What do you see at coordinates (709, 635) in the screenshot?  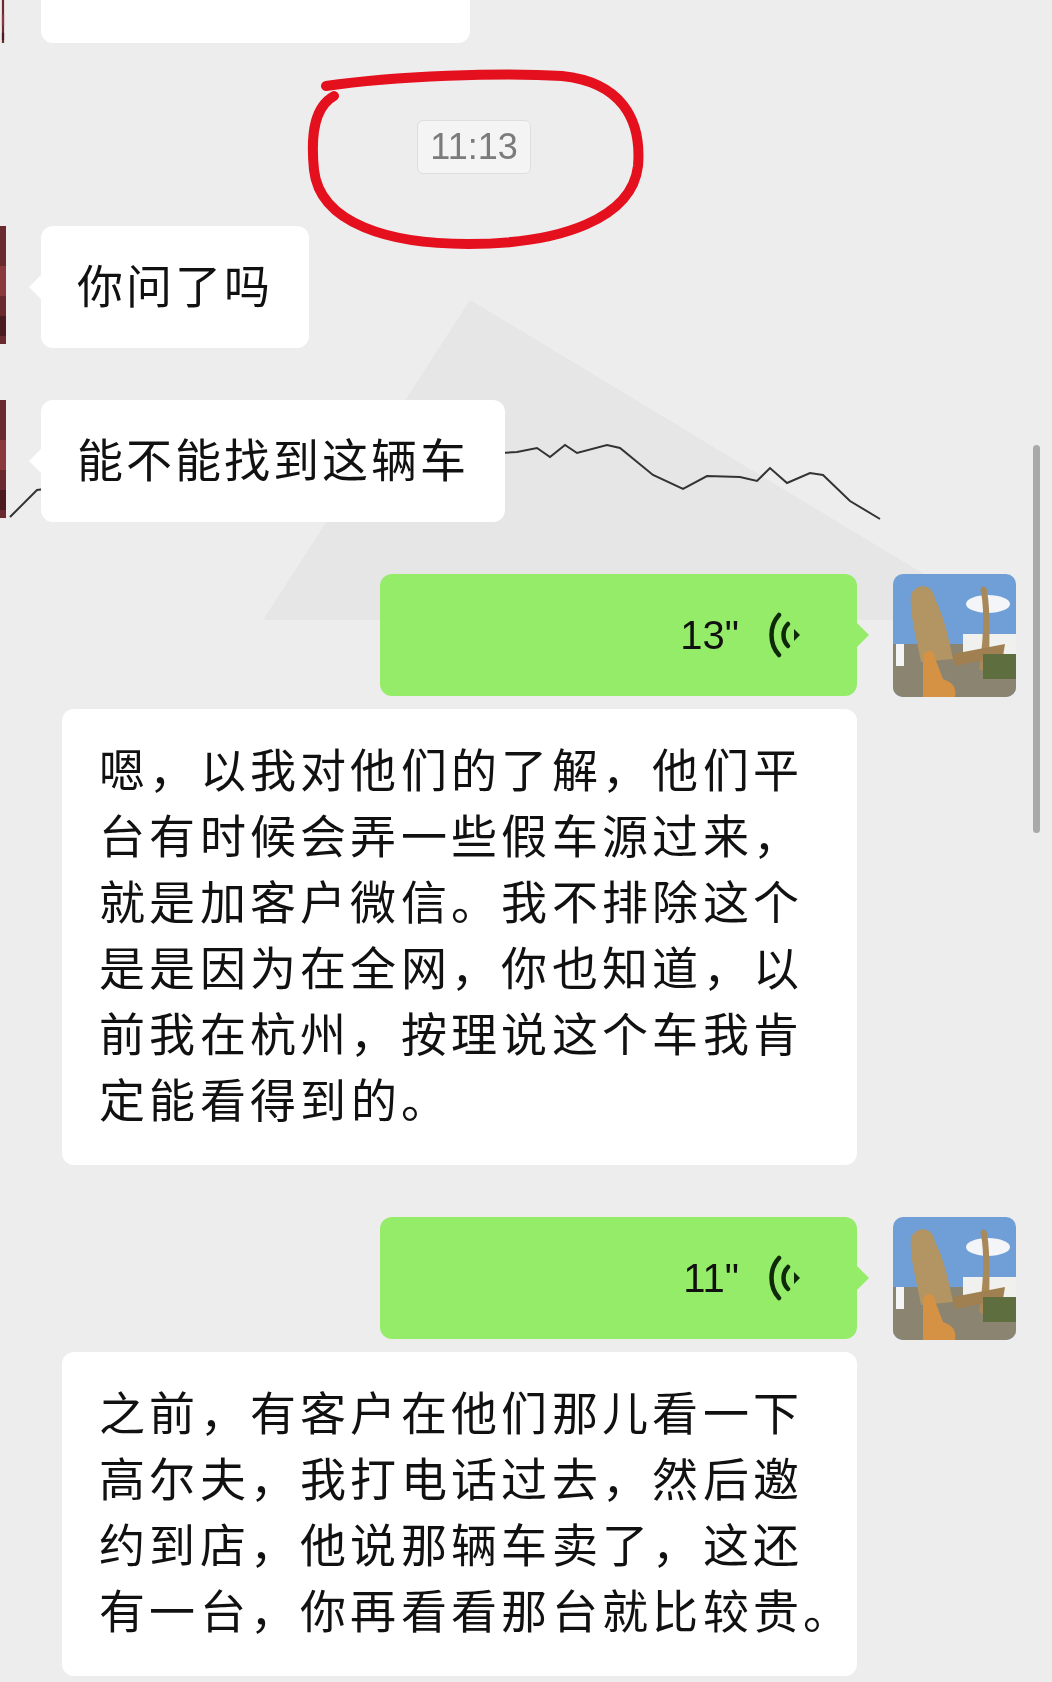 I see `voice-duration: 13"` at bounding box center [709, 635].